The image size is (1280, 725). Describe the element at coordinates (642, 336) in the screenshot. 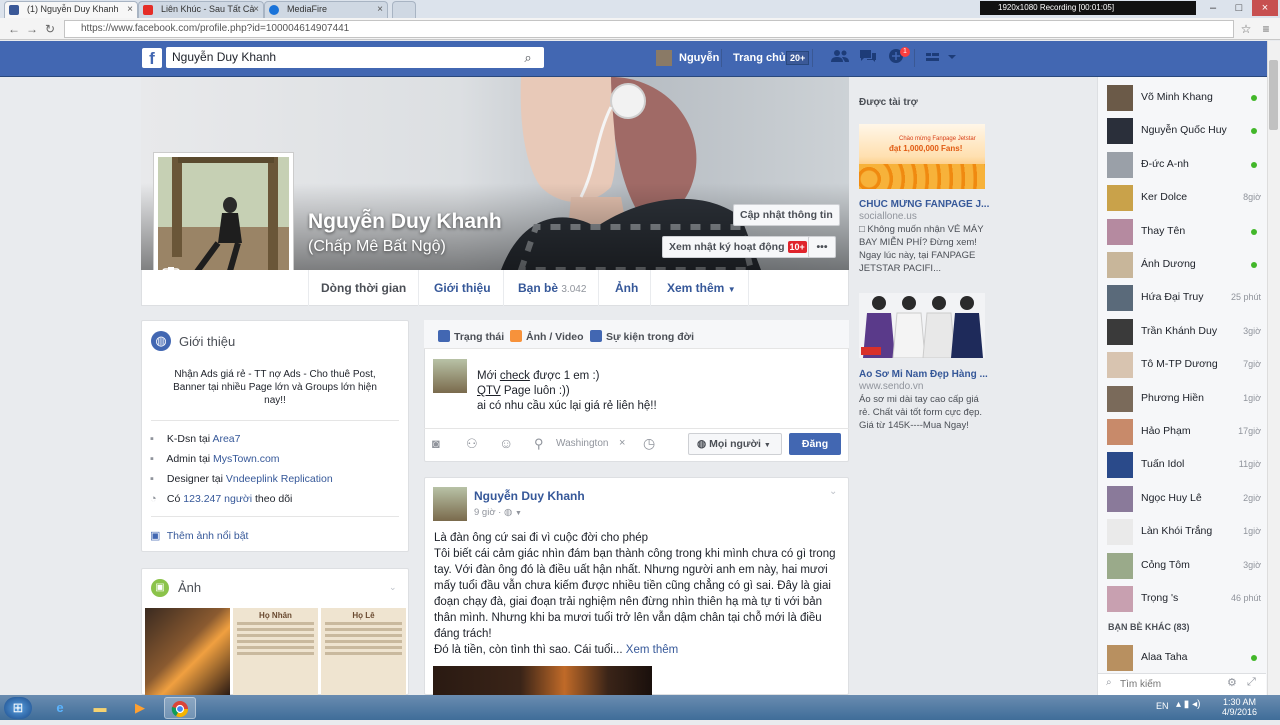

I see `composer-tab-life-event: Sự kiện trong đời` at that location.